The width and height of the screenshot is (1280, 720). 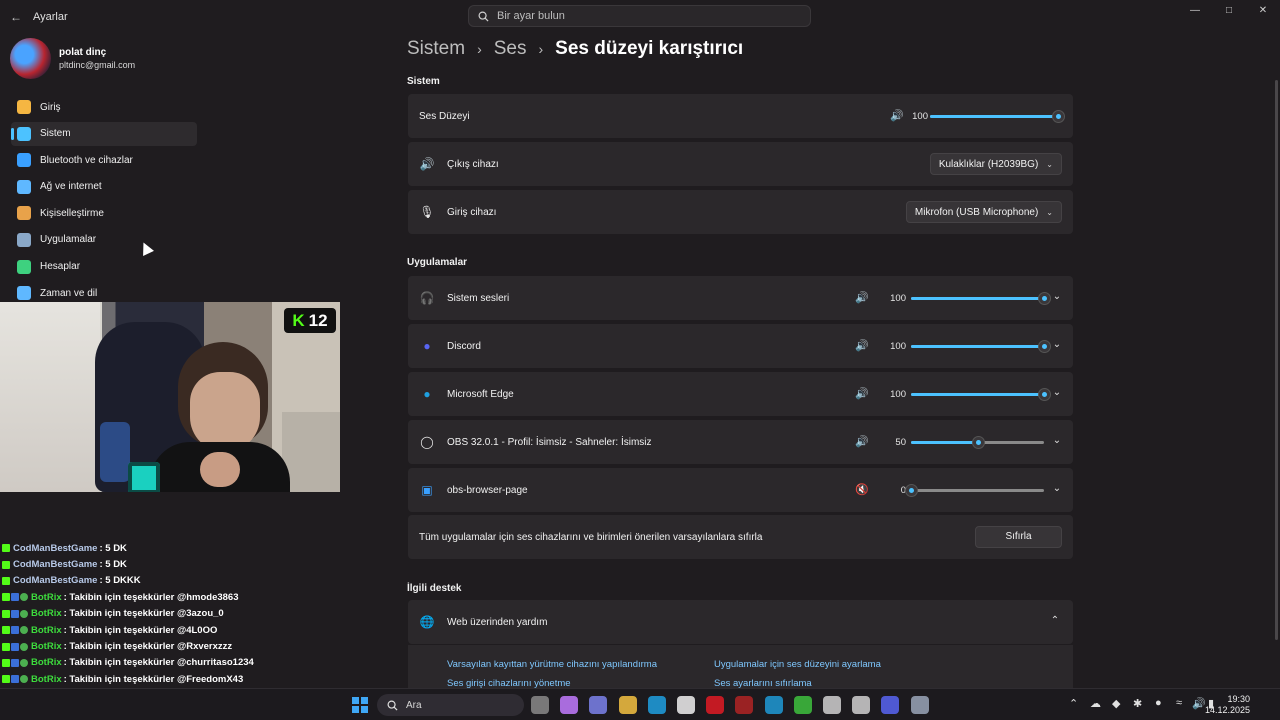 I want to click on user-profile: polat dinç pltdinc@gmail.com, so click(x=72, y=58).